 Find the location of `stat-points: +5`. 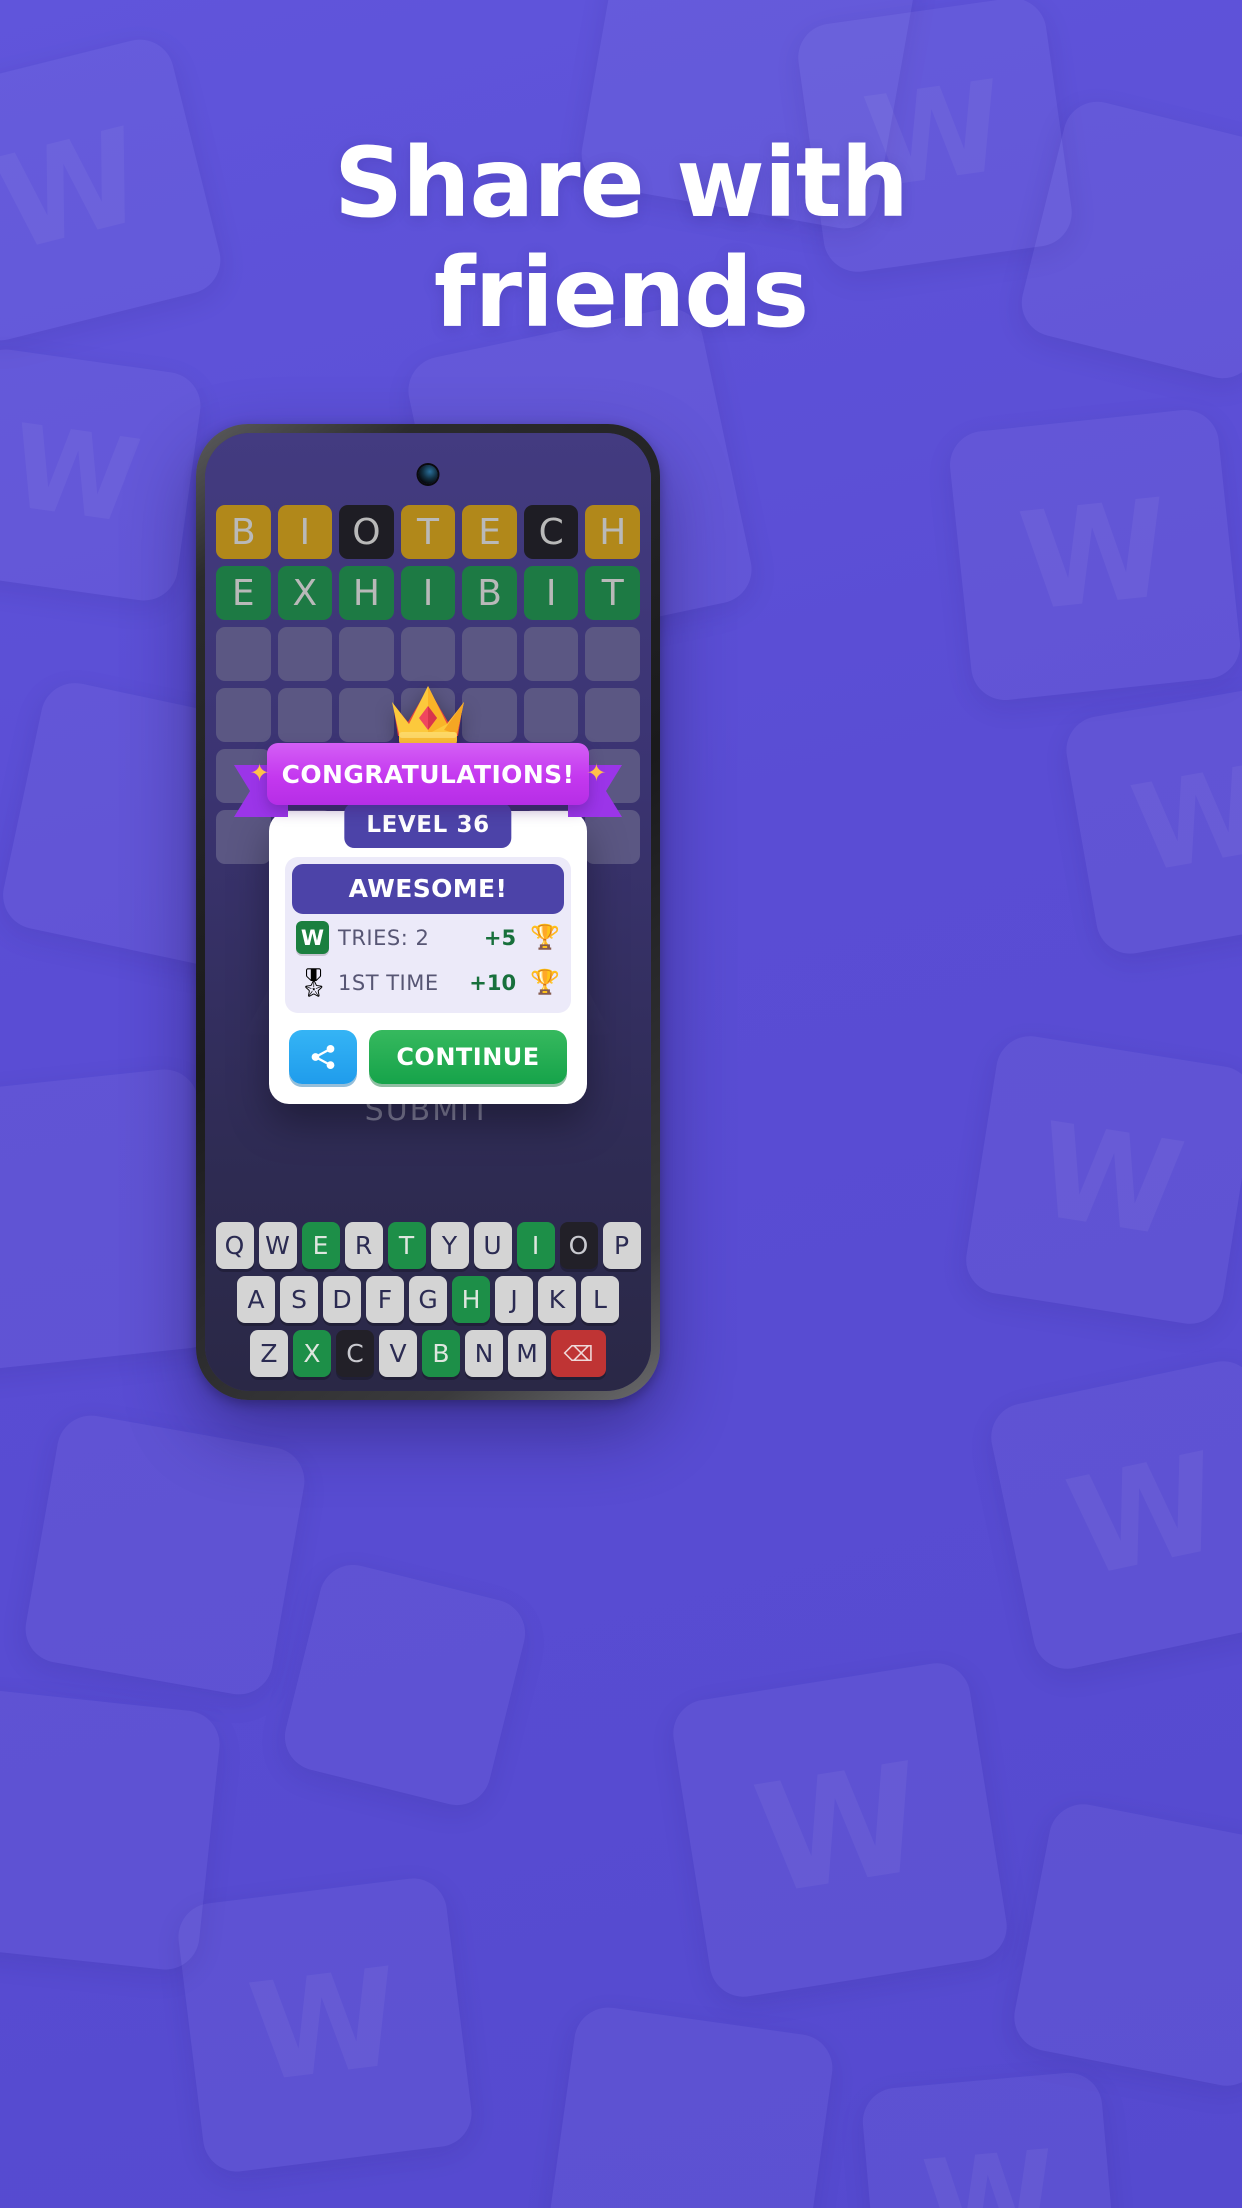

stat-points: +5 is located at coordinates (500, 937).